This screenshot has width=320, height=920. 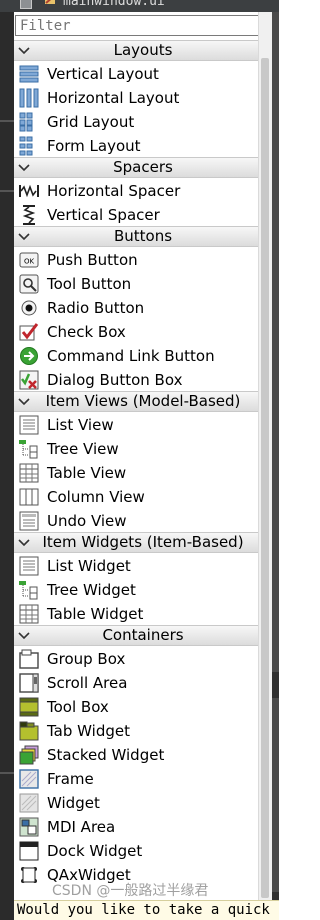 I want to click on widget-item-label: Dialog Button Box, so click(x=115, y=380).